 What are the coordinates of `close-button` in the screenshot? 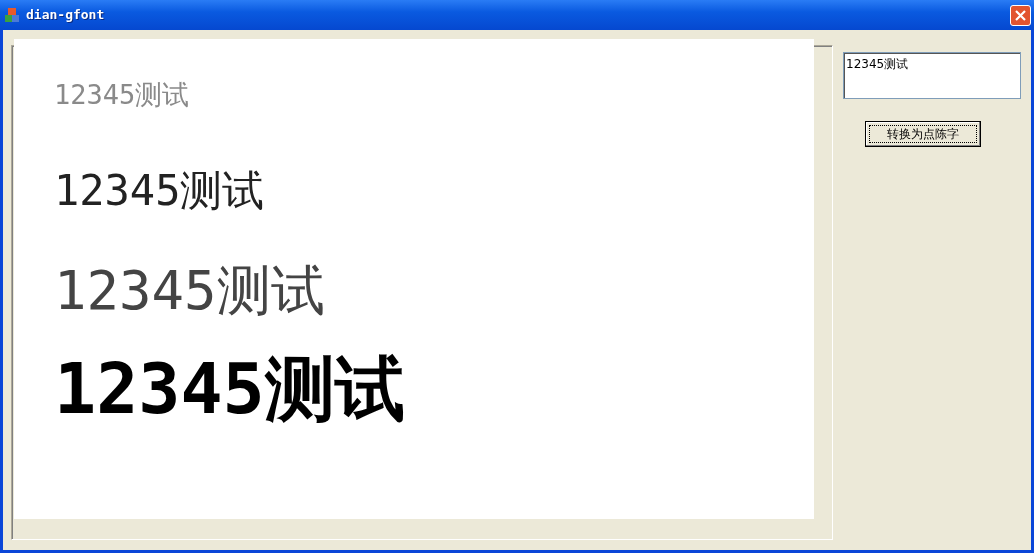 It's located at (1020, 15).